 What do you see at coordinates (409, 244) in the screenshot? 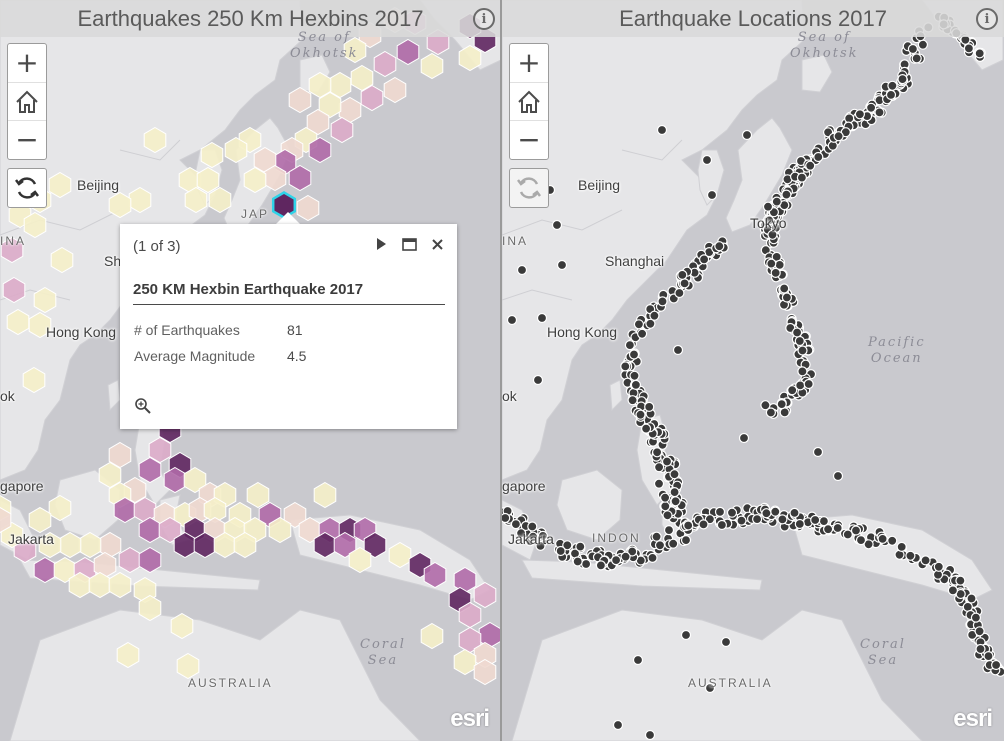
I see `maximize-button` at bounding box center [409, 244].